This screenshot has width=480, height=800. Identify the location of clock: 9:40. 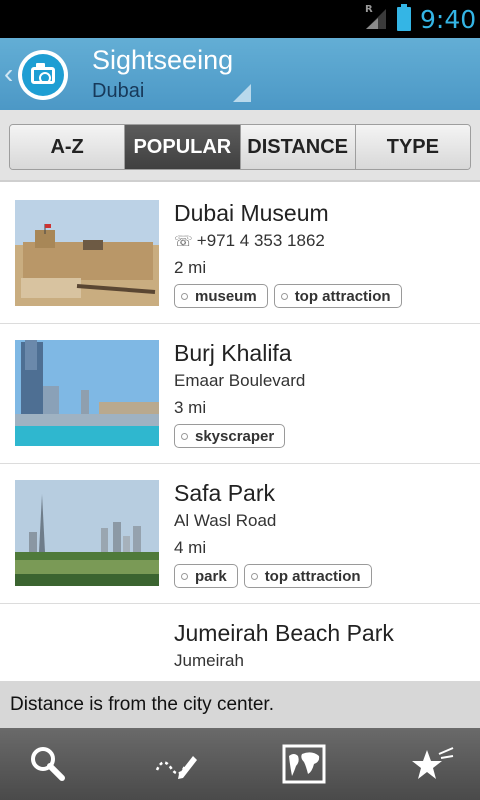
(448, 19).